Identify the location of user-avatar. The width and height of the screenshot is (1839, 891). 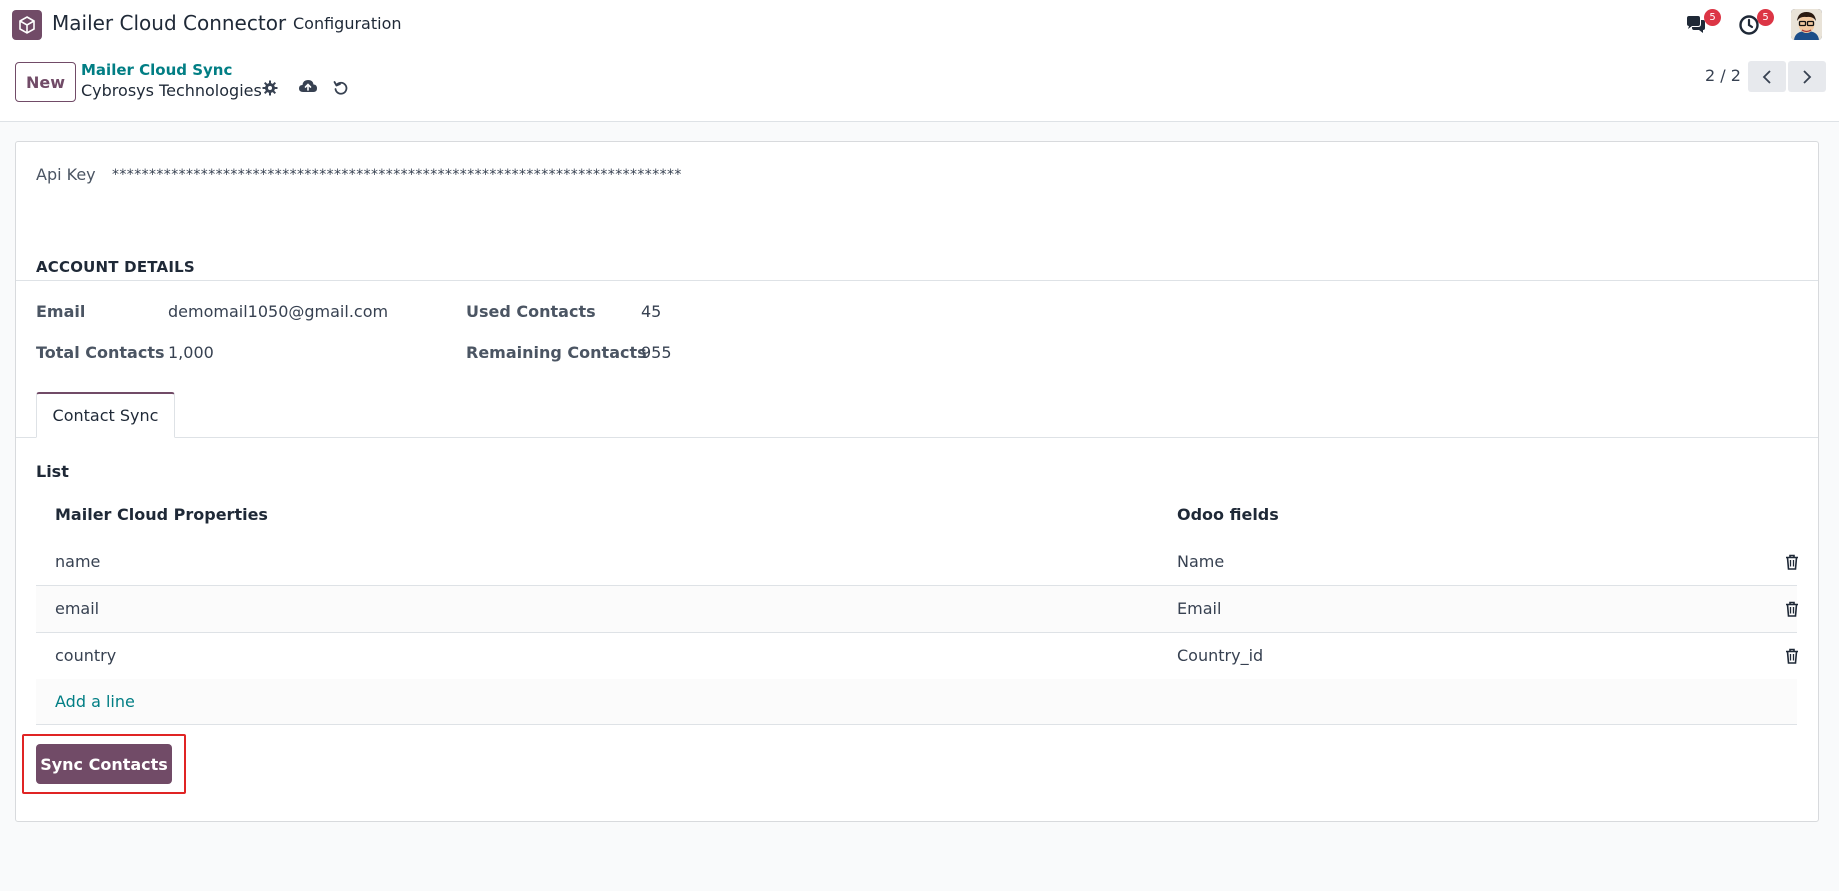
(1806, 24).